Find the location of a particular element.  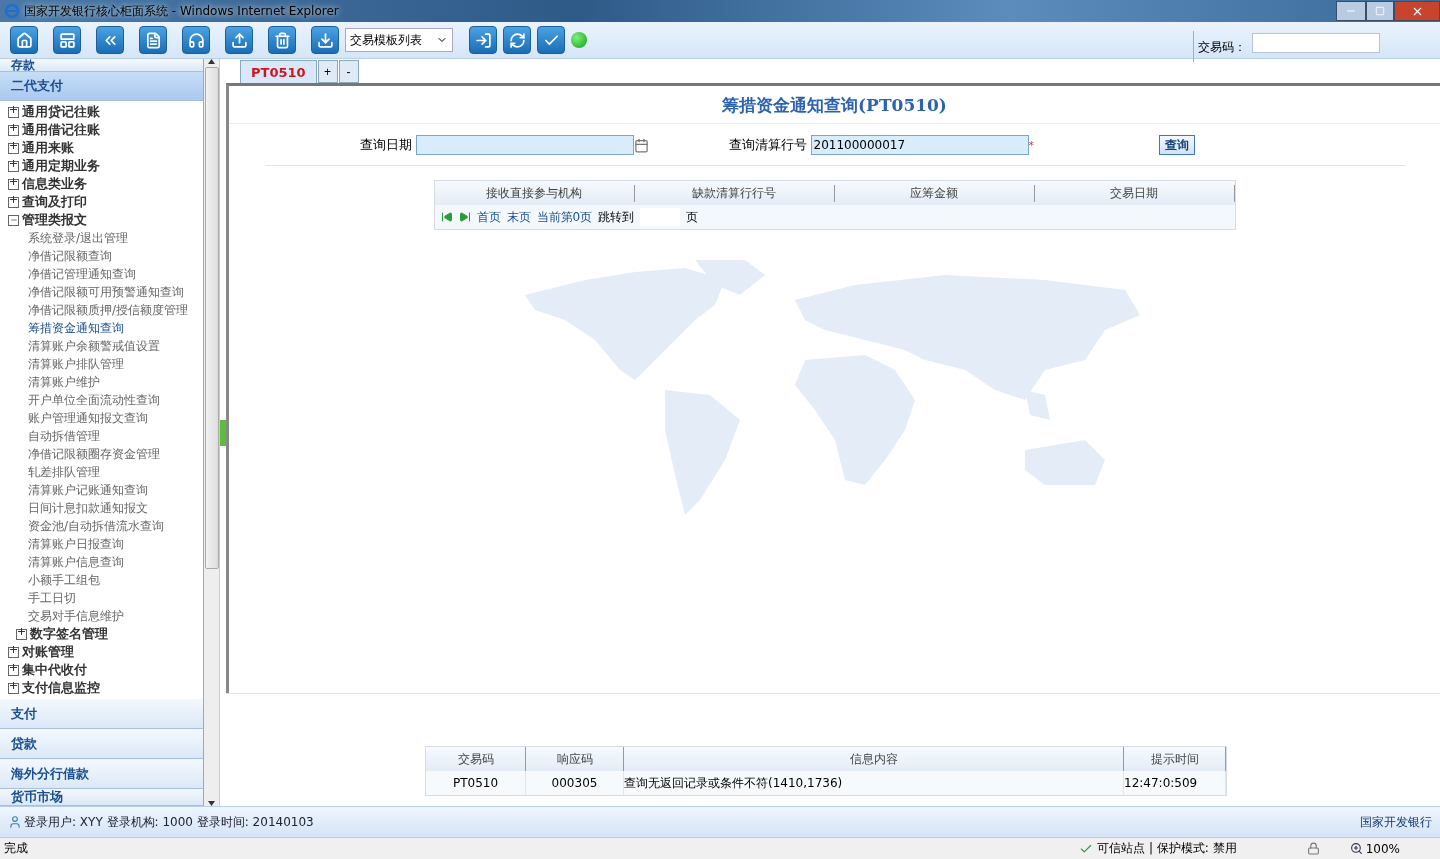

tree-item: 清算账户维护 is located at coordinates (101, 382).